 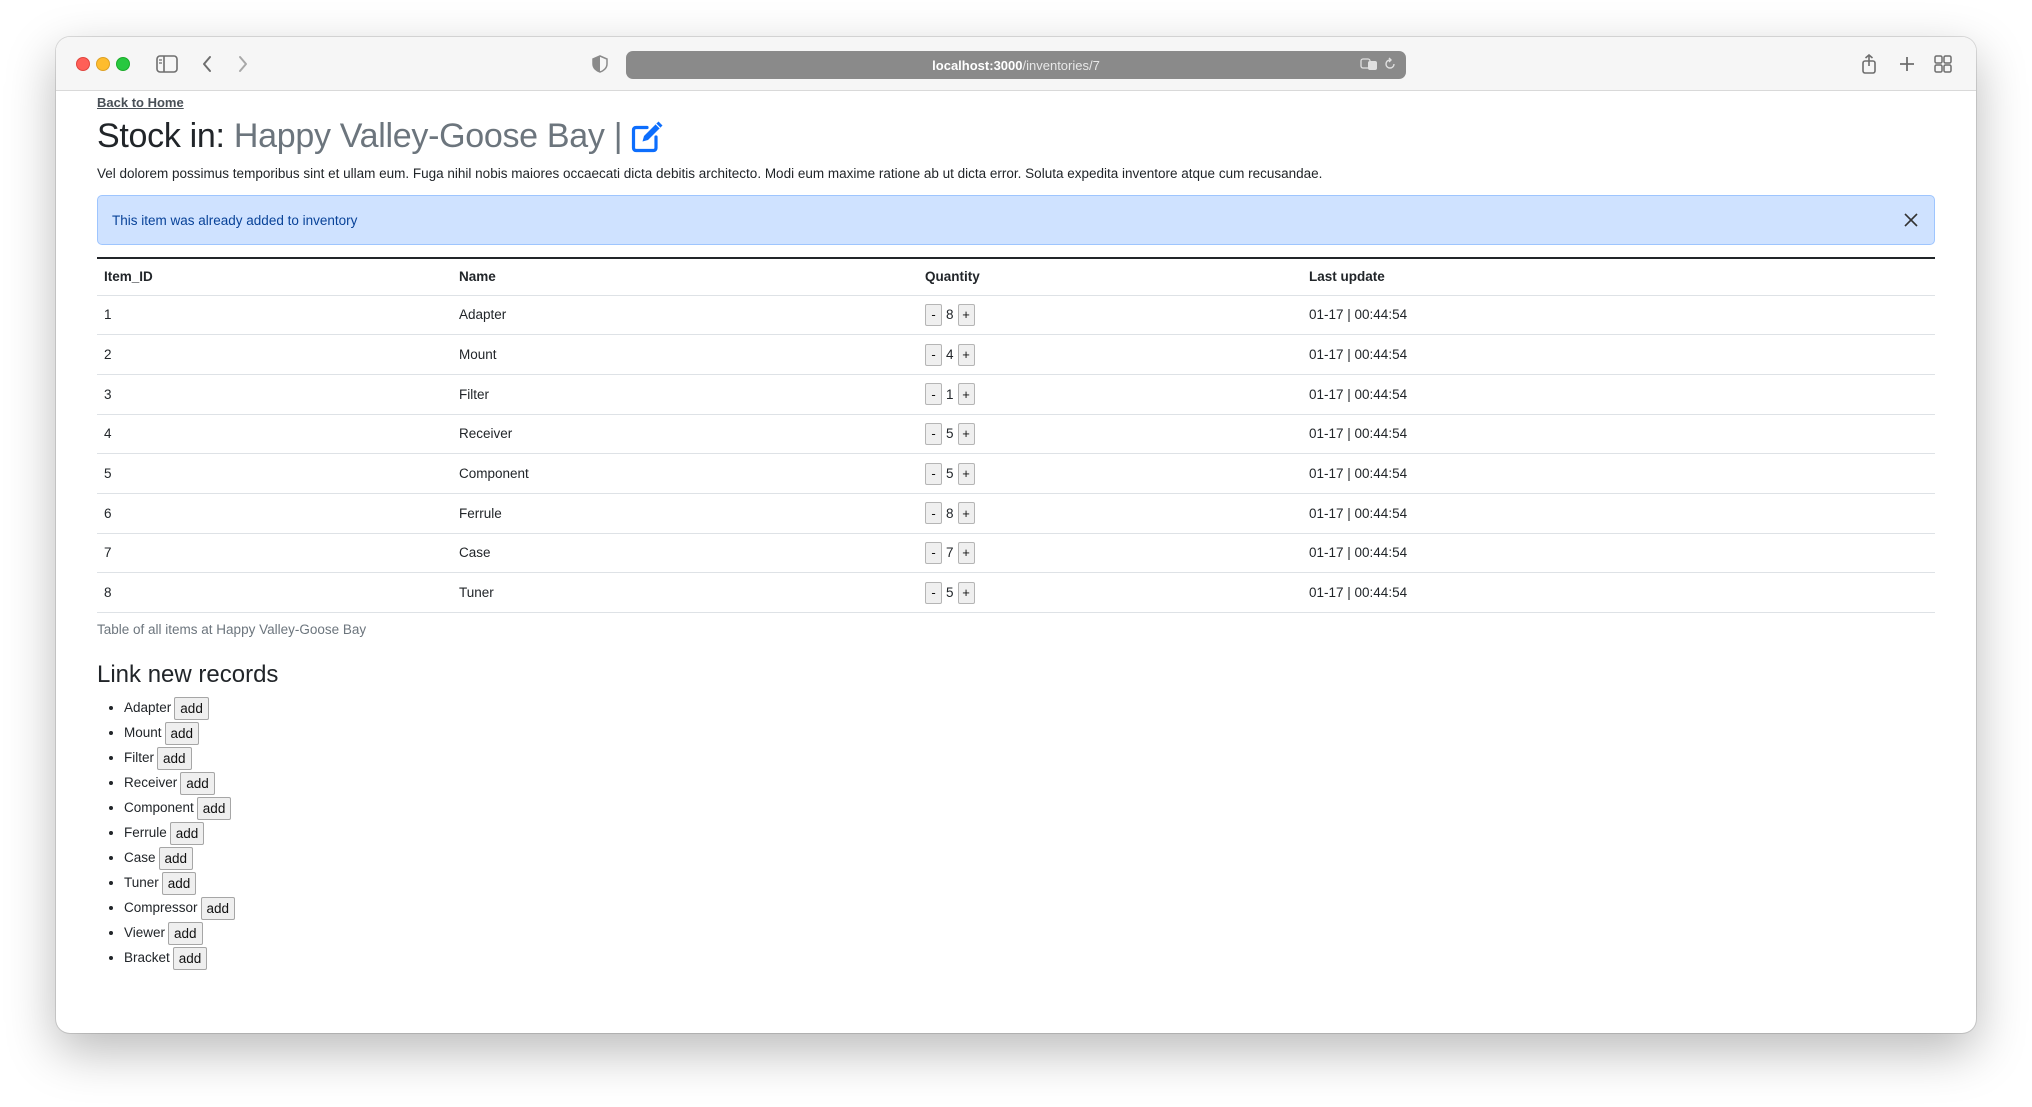 I want to click on record-name: Bracket, so click(x=147, y=957).